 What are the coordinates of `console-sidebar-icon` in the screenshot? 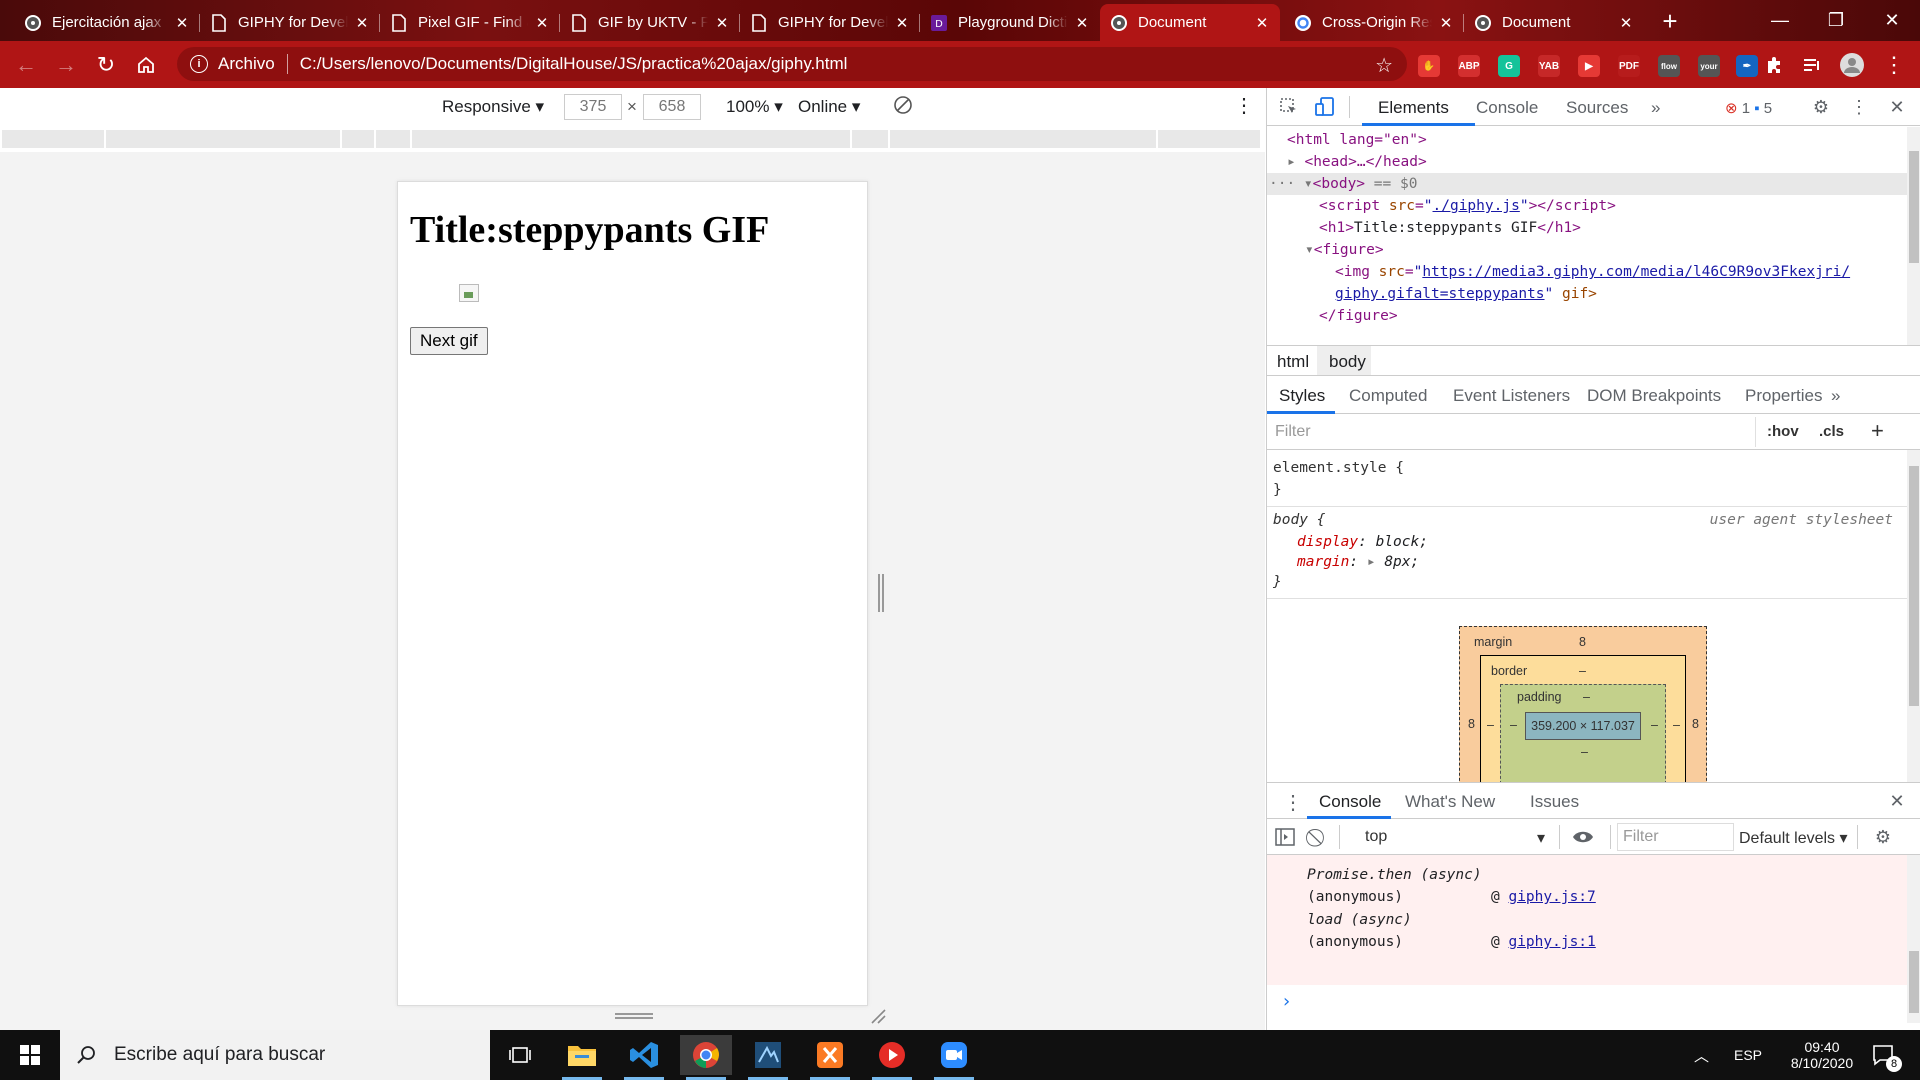 It's located at (1285, 837).